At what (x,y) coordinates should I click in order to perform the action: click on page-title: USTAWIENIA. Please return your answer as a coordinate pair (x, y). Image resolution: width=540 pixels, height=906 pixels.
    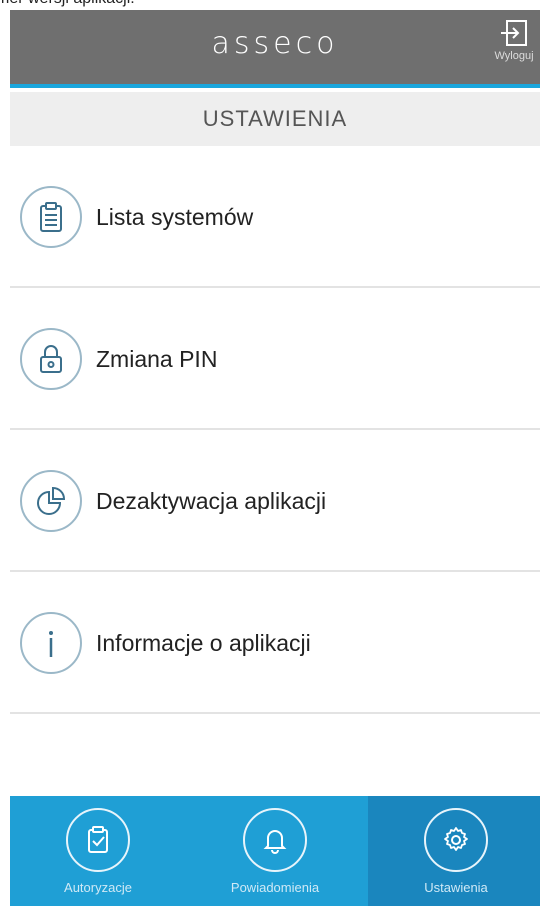
    Looking at the image, I should click on (275, 119).